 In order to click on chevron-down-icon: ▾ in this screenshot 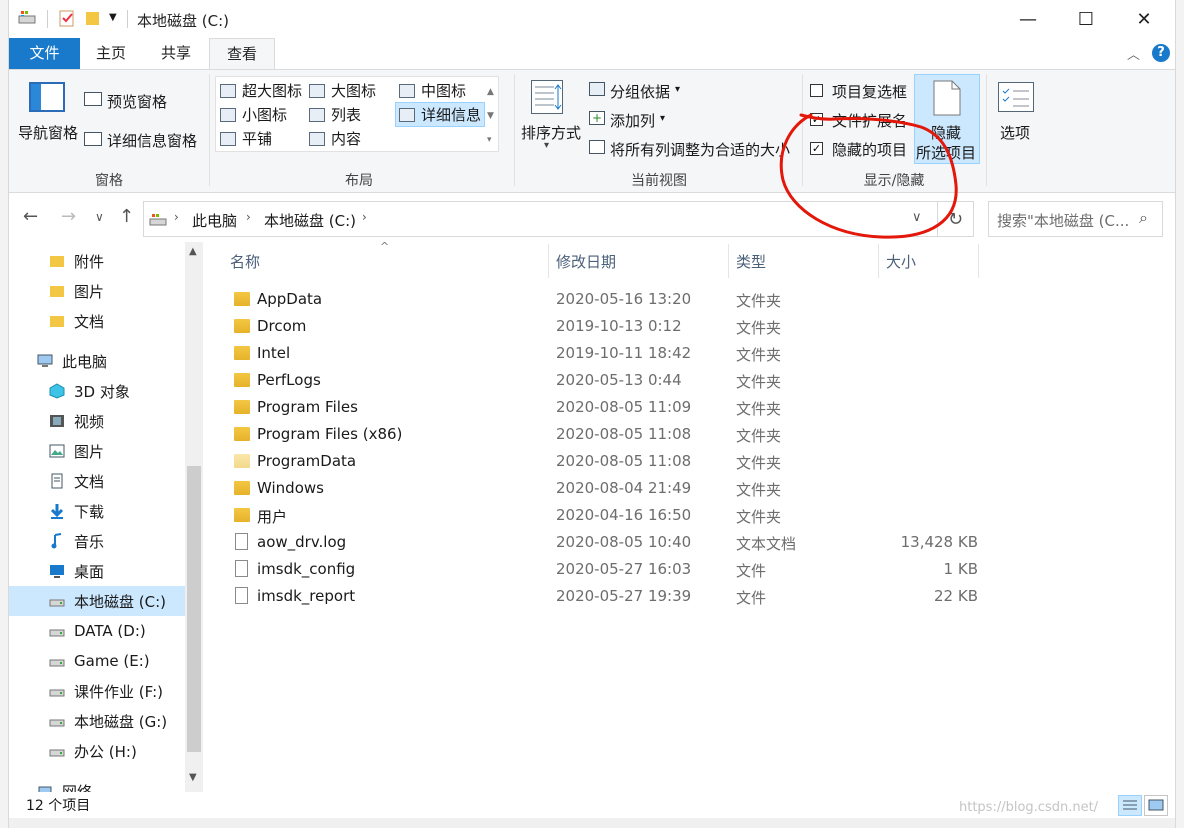, I will do `click(678, 89)`.